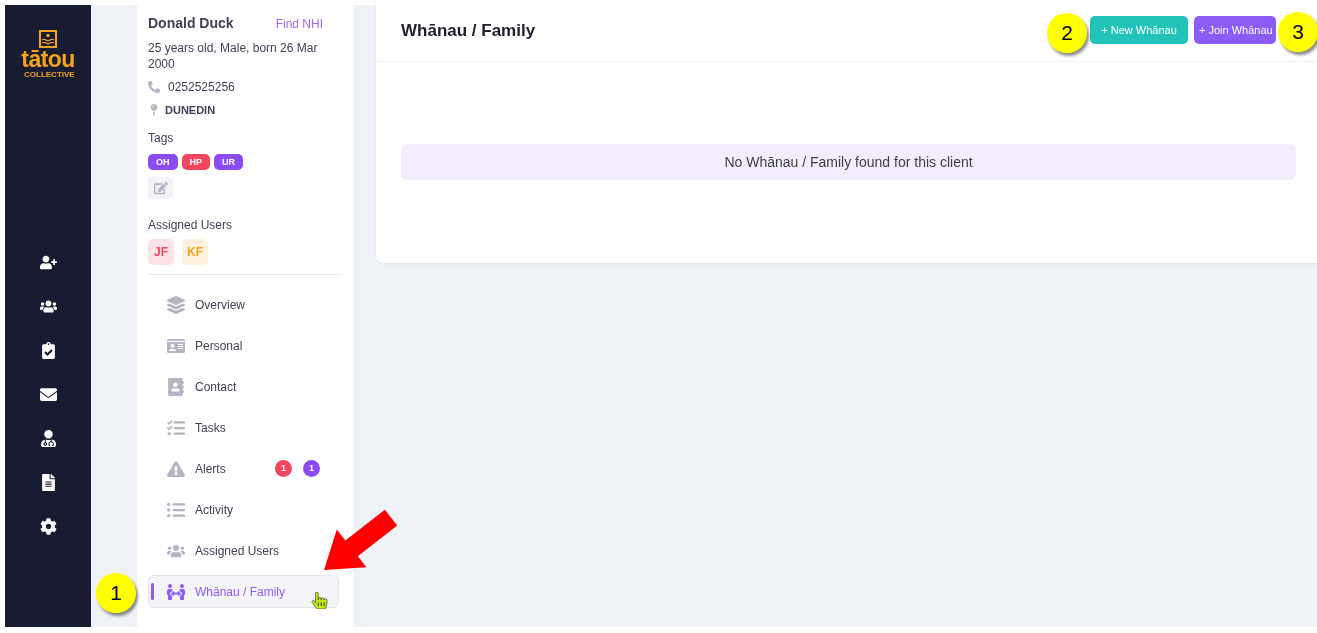 This screenshot has height=633, width=1317. Describe the element at coordinates (160, 188) in the screenshot. I see `edit-icon` at that location.